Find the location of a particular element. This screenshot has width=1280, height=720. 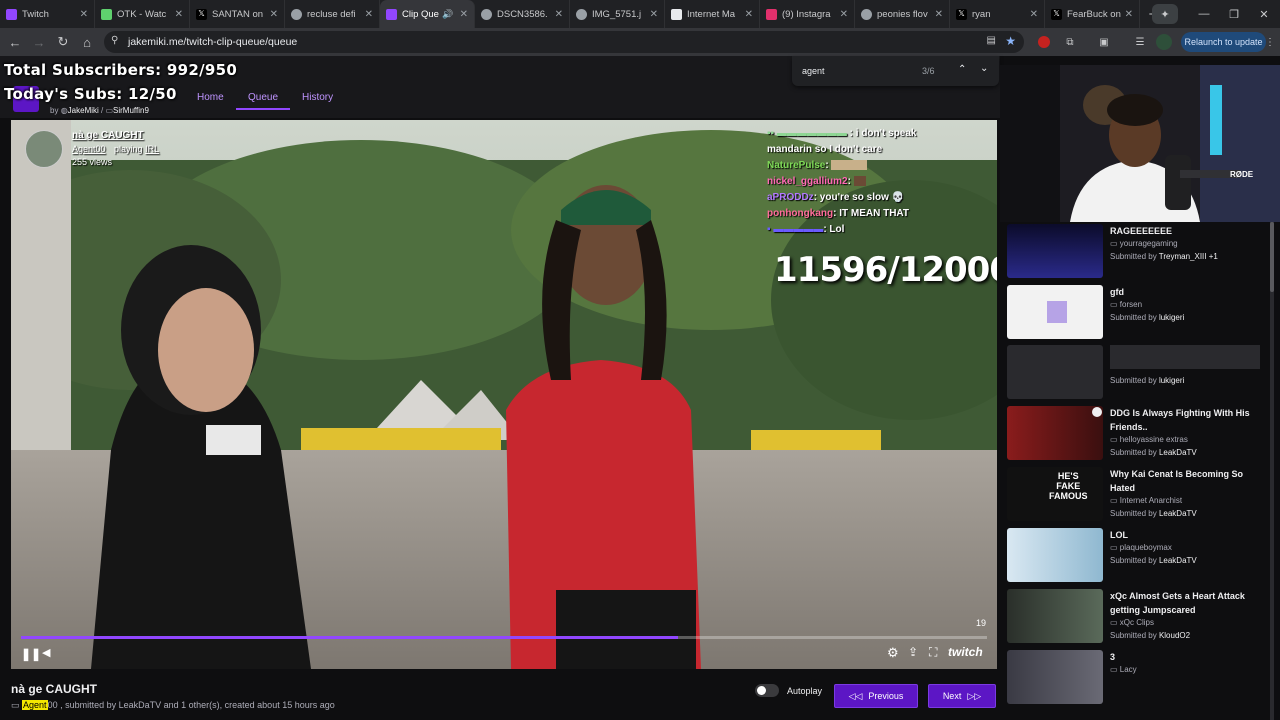

chat-message: ponhongkang: IT MEAN THAT is located at coordinates (838, 213).